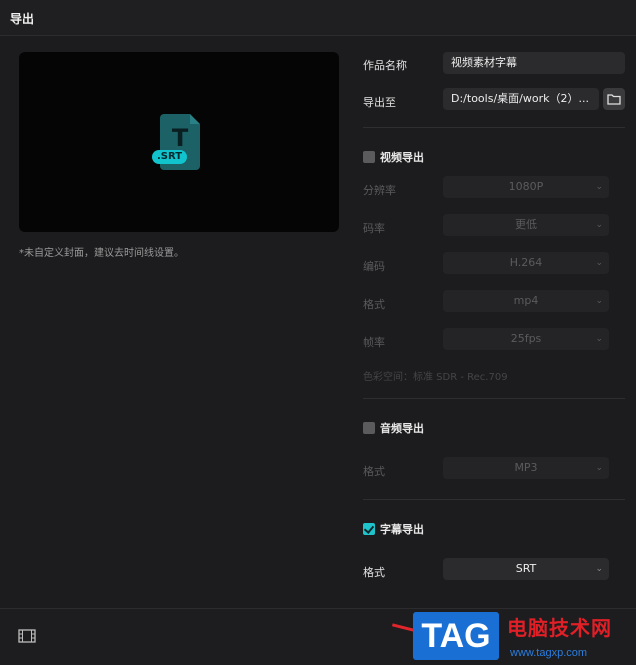  I want to click on subtitle-format-value: SRT, so click(526, 568).